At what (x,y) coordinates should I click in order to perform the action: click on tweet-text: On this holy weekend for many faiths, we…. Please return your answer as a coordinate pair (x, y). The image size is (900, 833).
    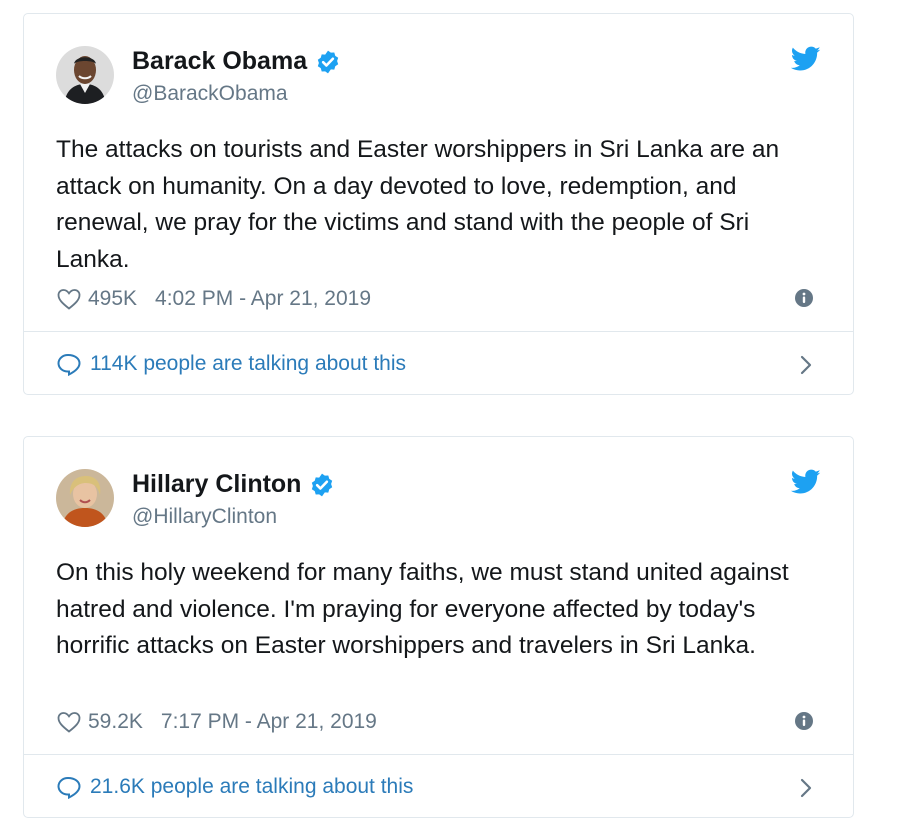
    Looking at the image, I should click on (422, 609).